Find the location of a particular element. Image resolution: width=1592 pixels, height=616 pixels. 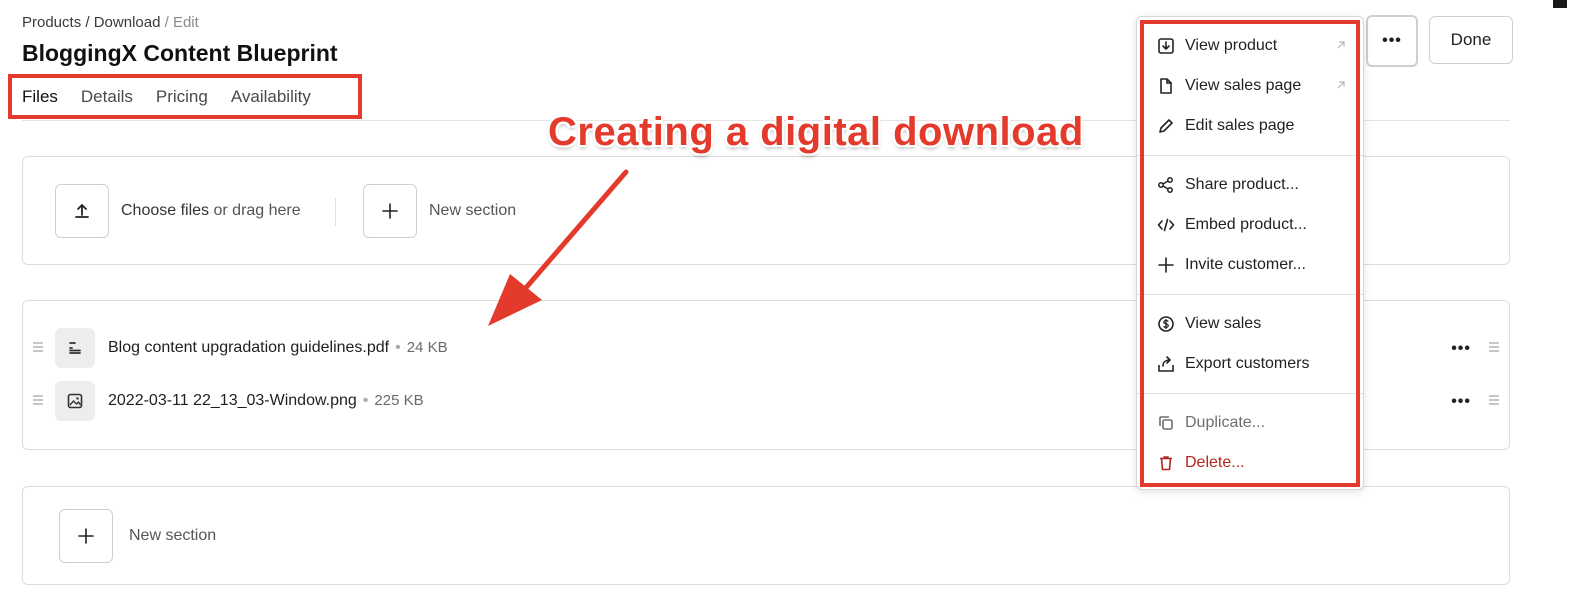

tab-files: Files is located at coordinates (40, 97).